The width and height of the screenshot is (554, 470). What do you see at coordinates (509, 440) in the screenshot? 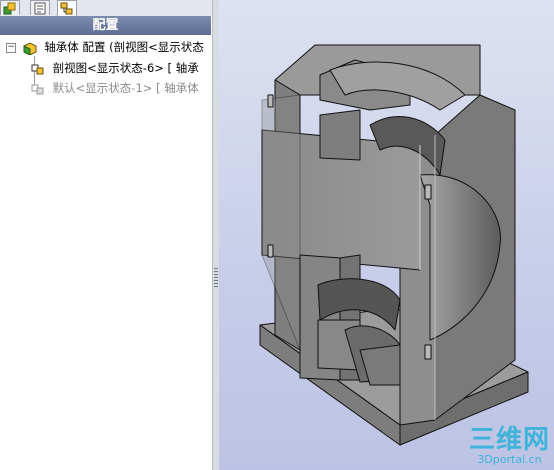
I see `watermark-logo-text: 三维网` at bounding box center [509, 440].